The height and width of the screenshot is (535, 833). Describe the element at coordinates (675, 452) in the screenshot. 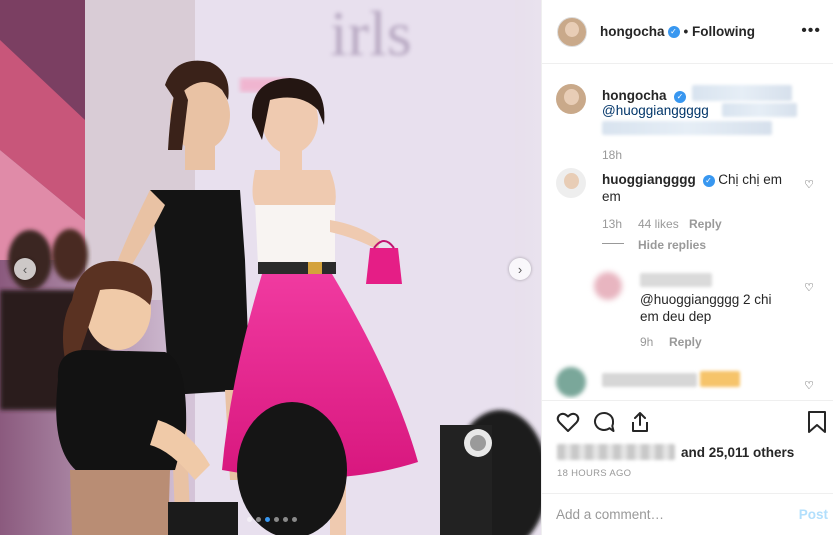

I see `likes-summary: and 25,011 others` at that location.